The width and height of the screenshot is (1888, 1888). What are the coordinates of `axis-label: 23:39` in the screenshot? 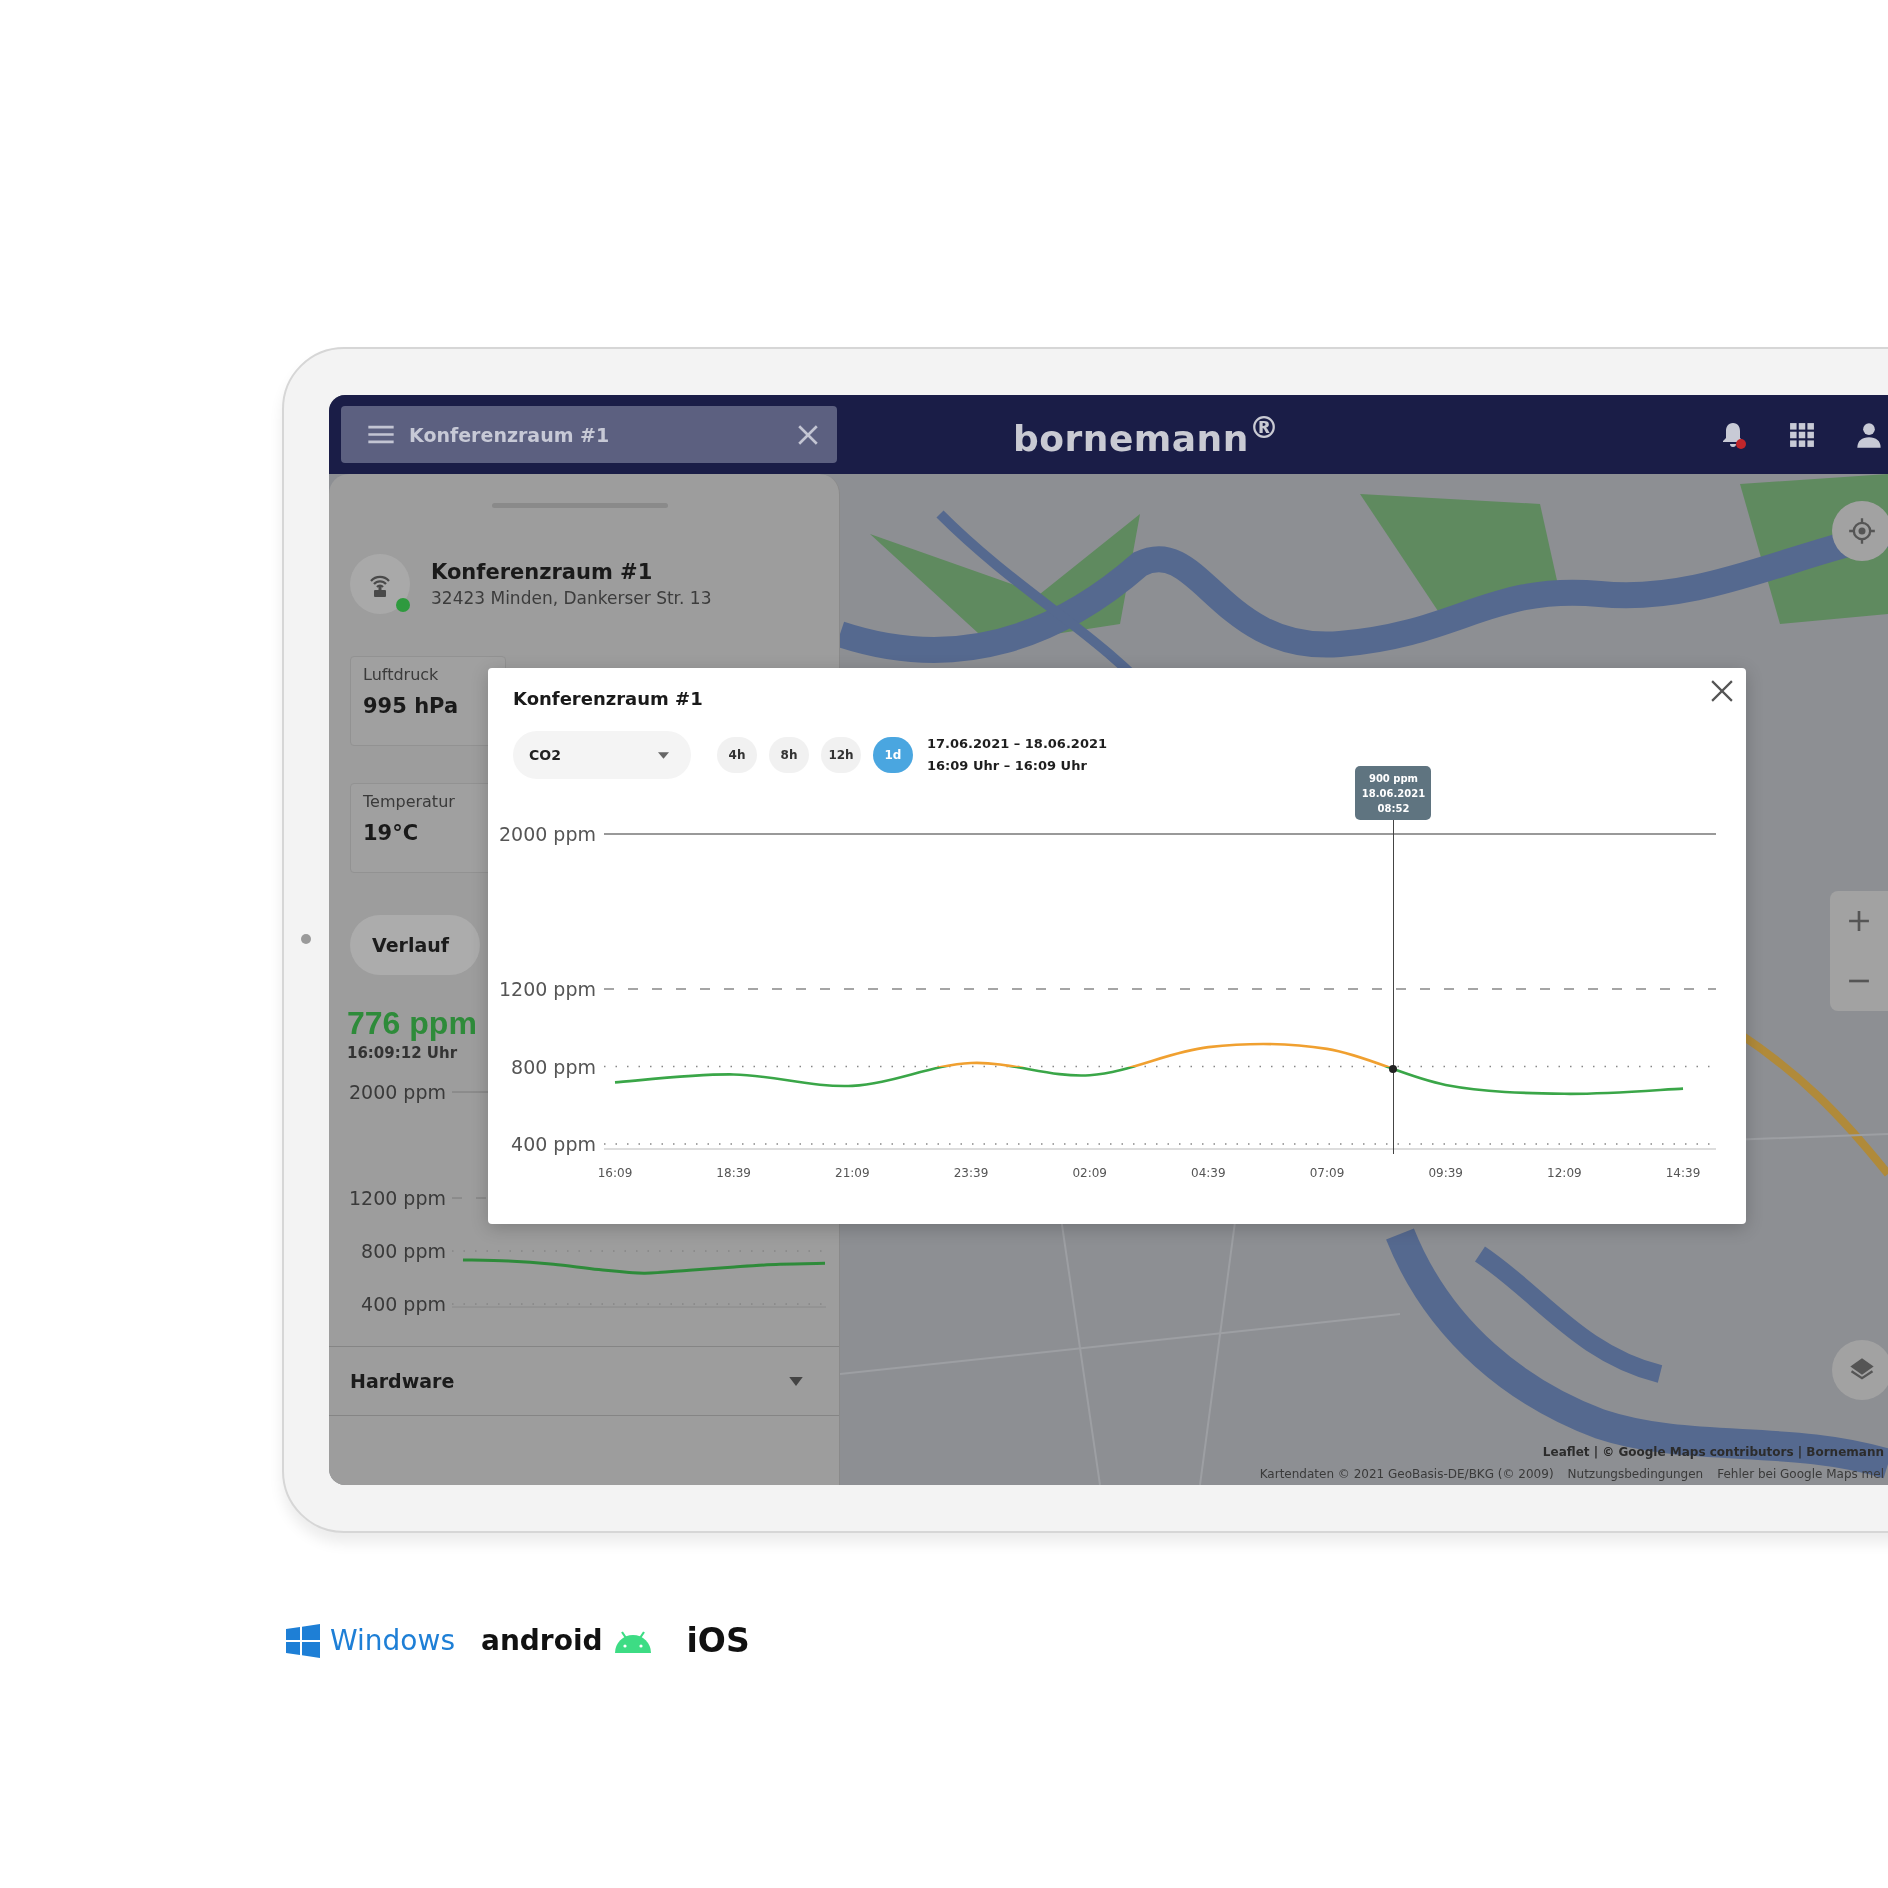 It's located at (971, 1173).